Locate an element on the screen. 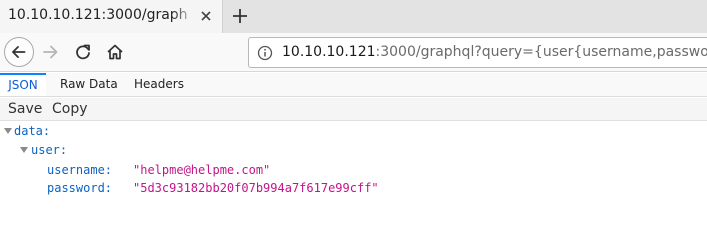 The width and height of the screenshot is (707, 240). tree-row-username: username: "helpme@helpme.com" is located at coordinates (353, 170).